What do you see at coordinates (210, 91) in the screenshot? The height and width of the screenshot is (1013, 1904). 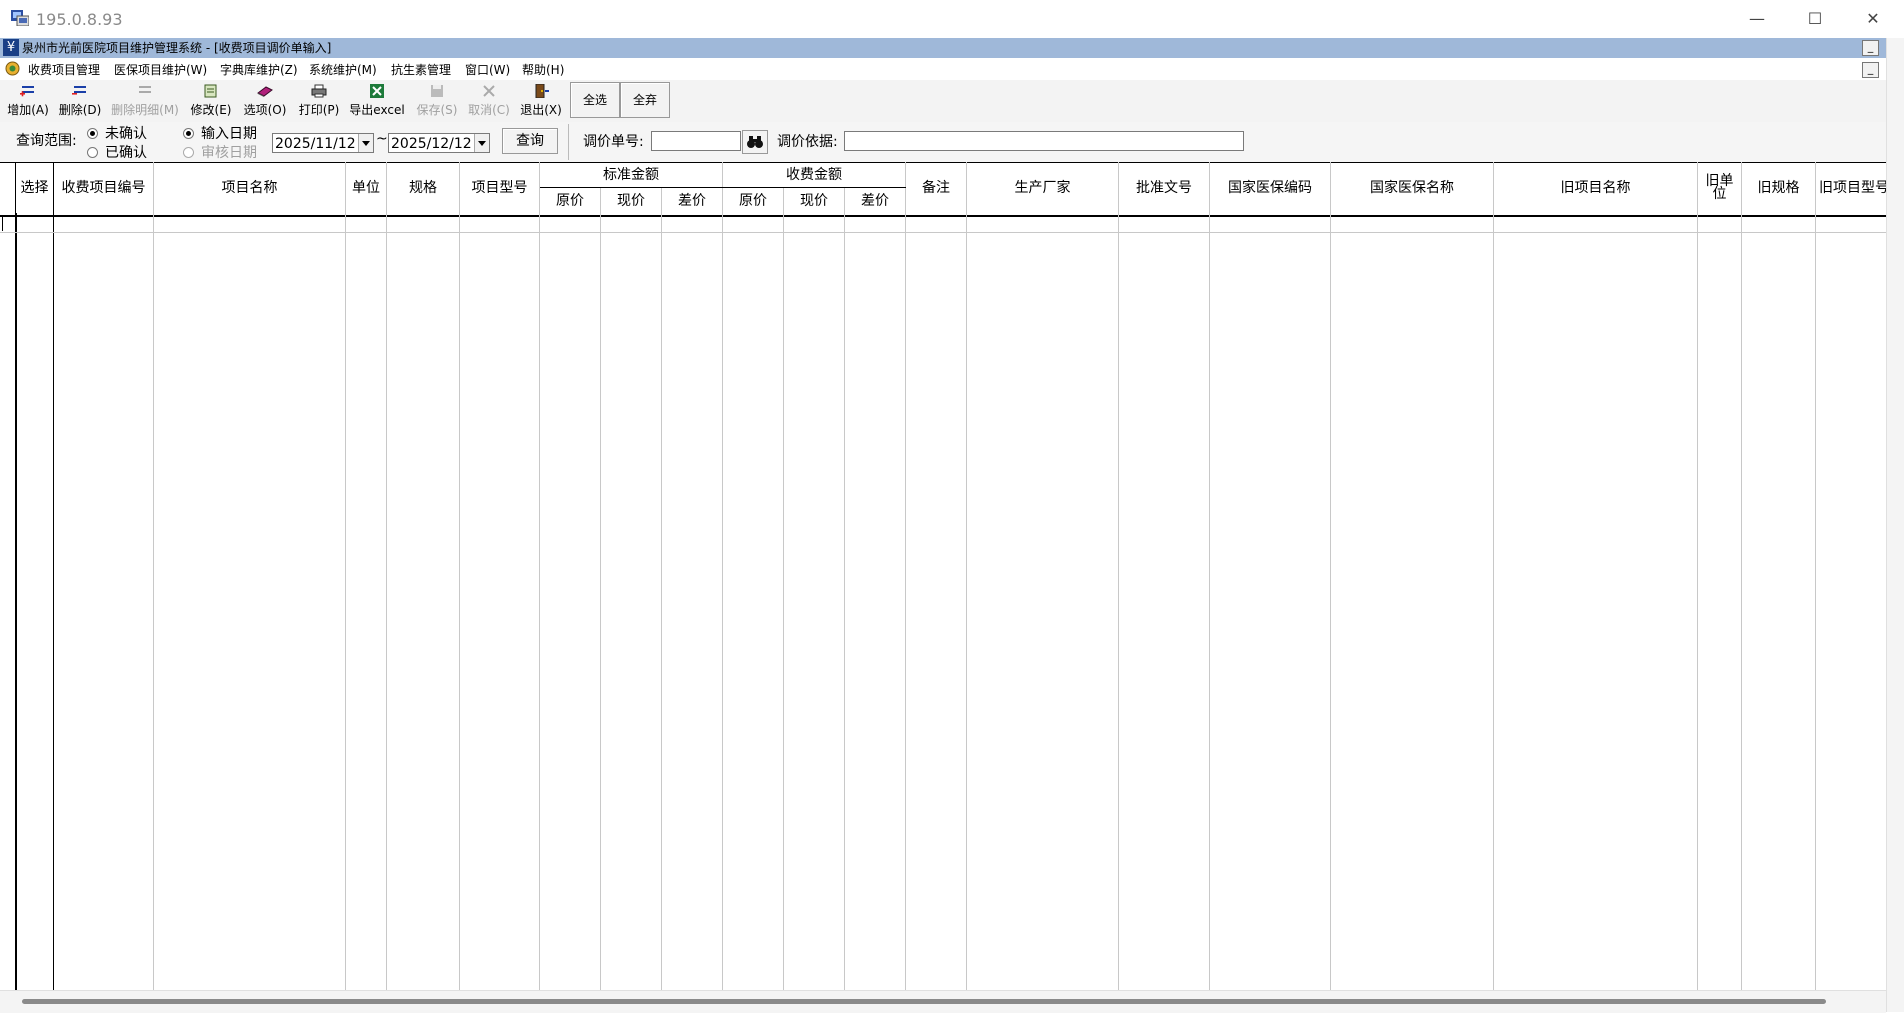 I see `edit-icon` at bounding box center [210, 91].